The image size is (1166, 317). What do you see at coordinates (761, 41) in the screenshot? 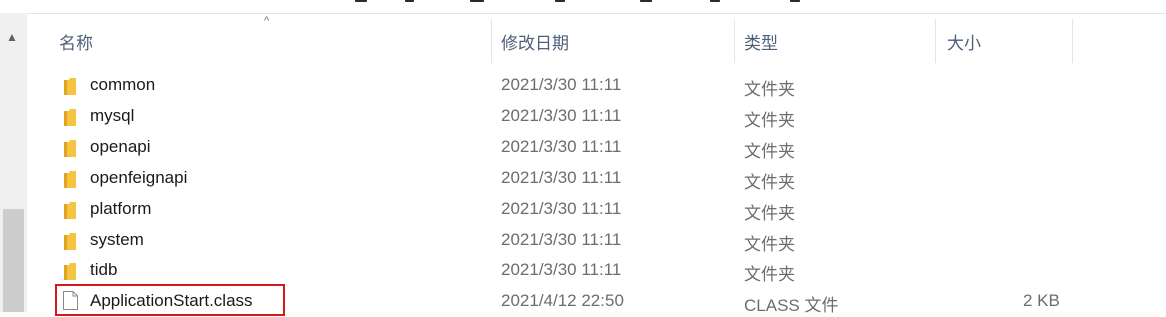
I see `column-header-type: 类型` at bounding box center [761, 41].